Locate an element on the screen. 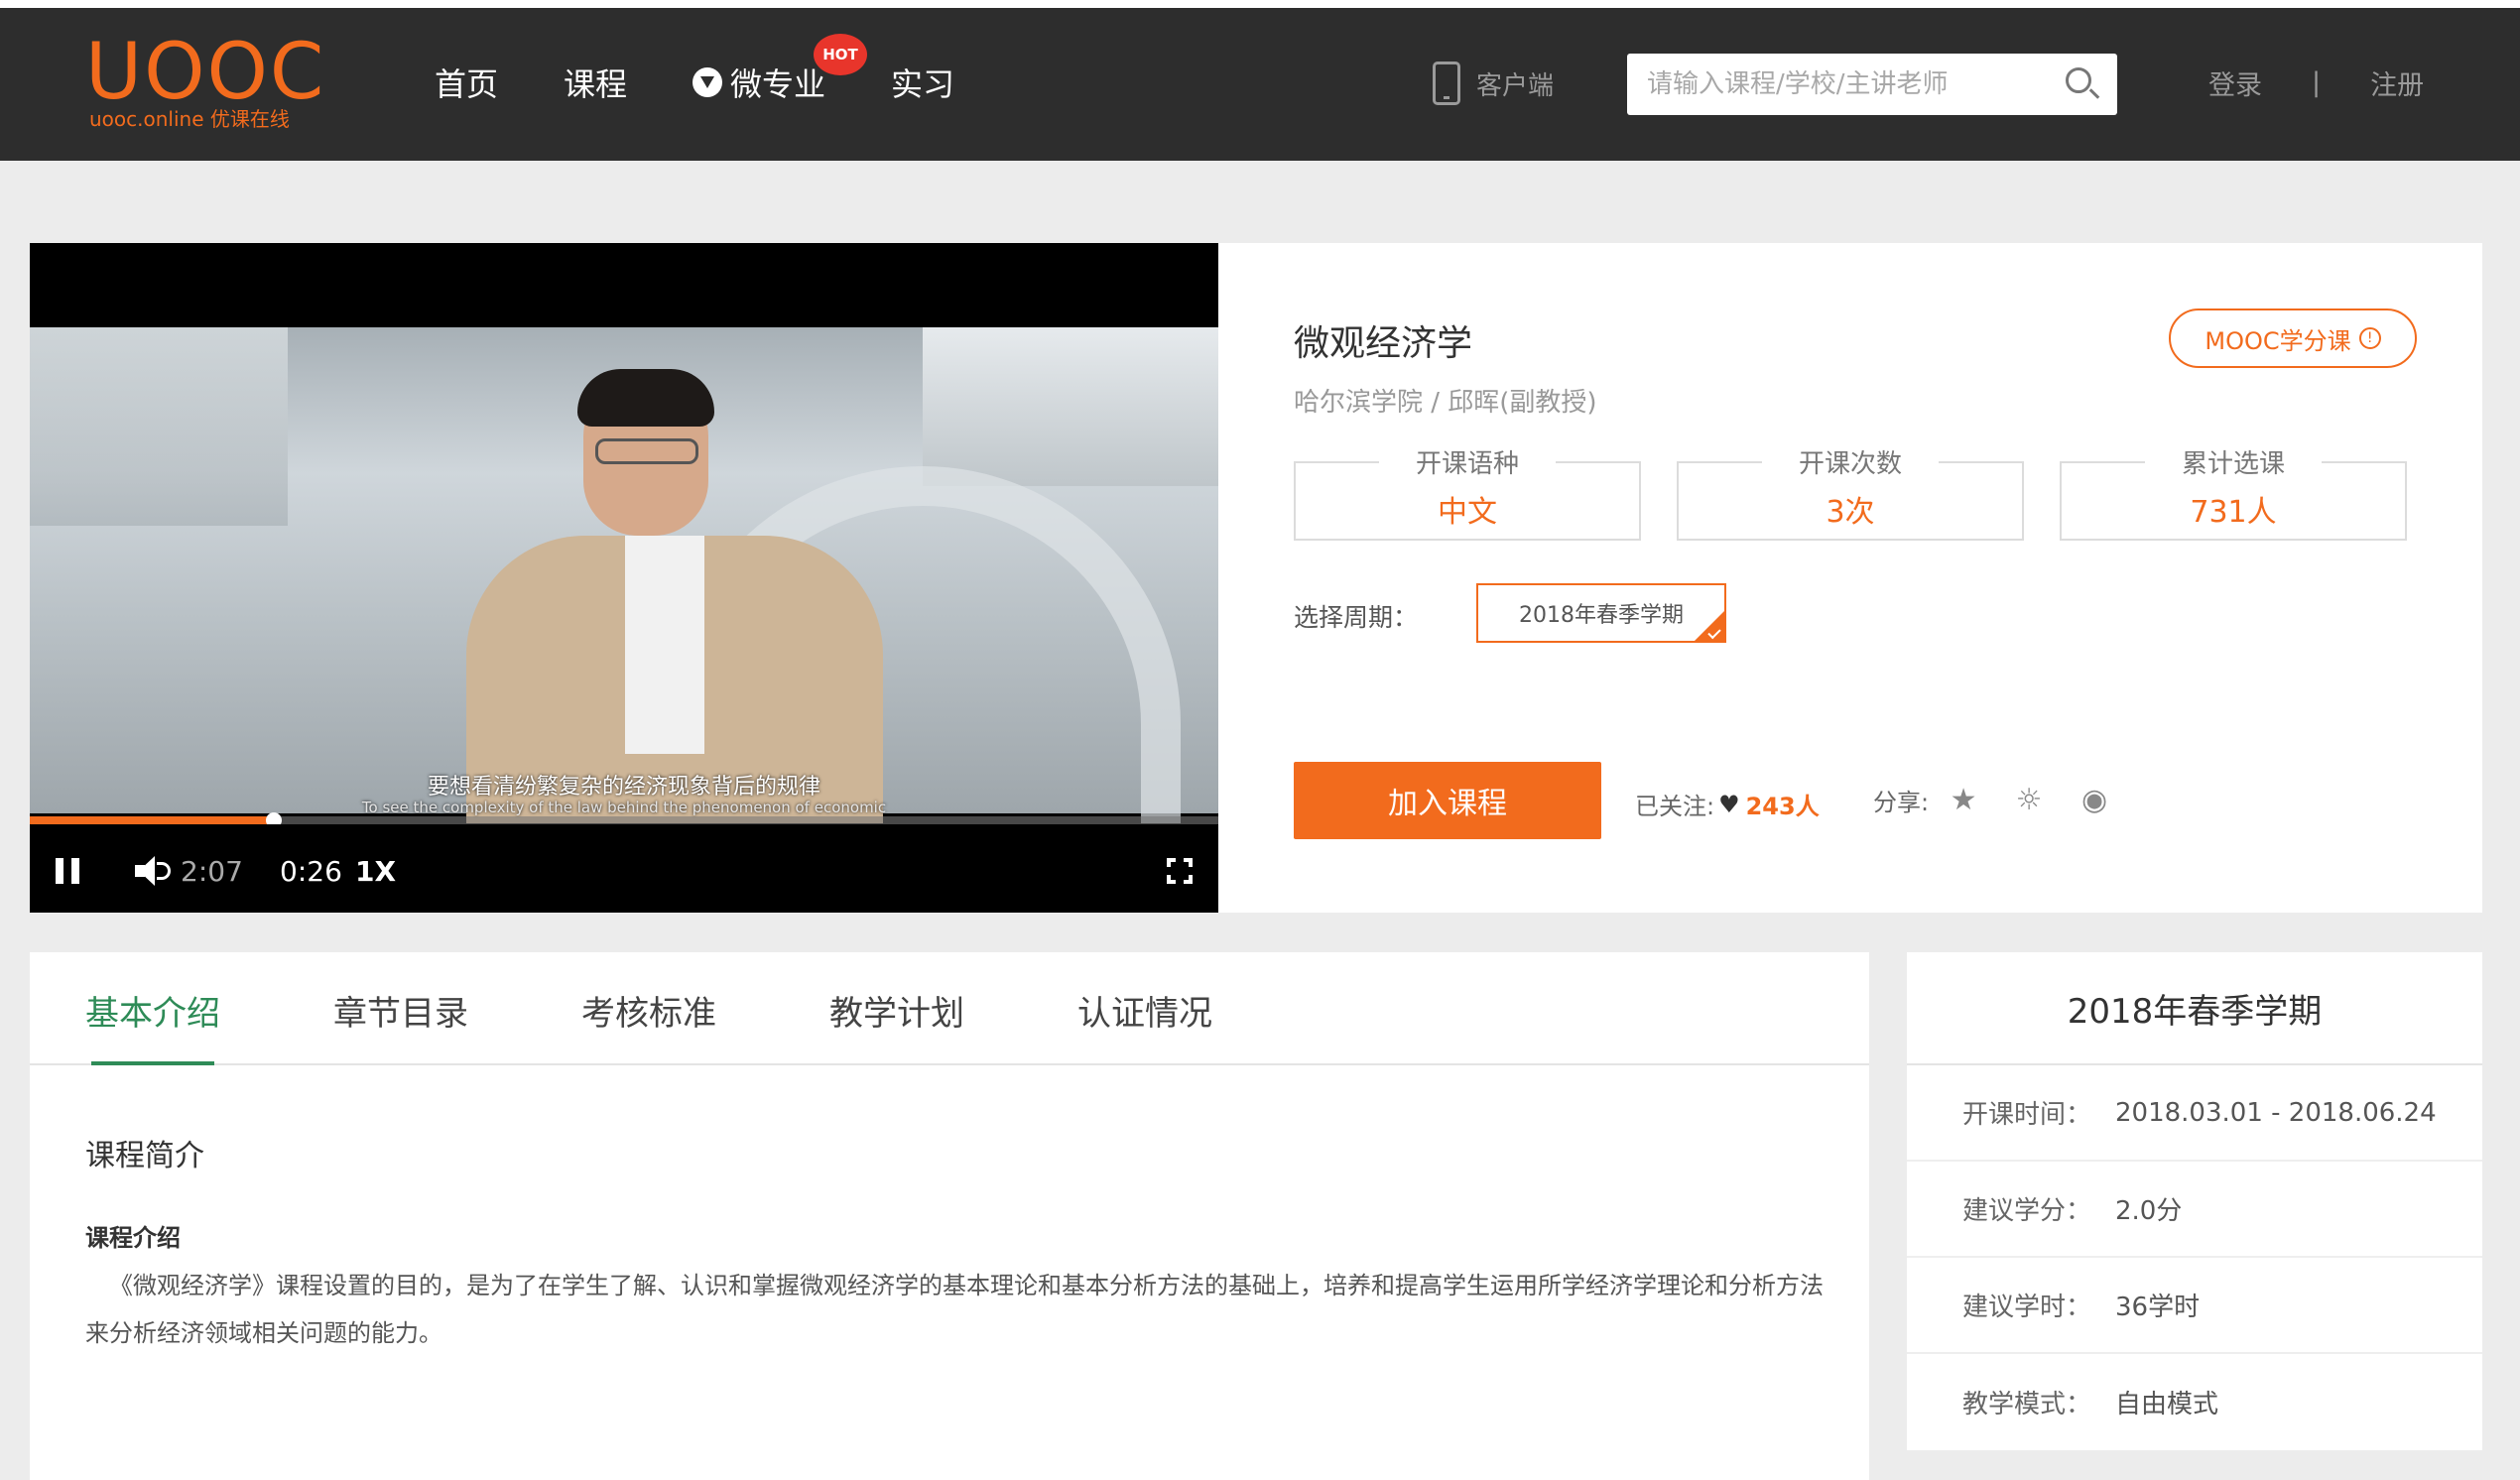  video-bg-panel-left is located at coordinates (159, 426).